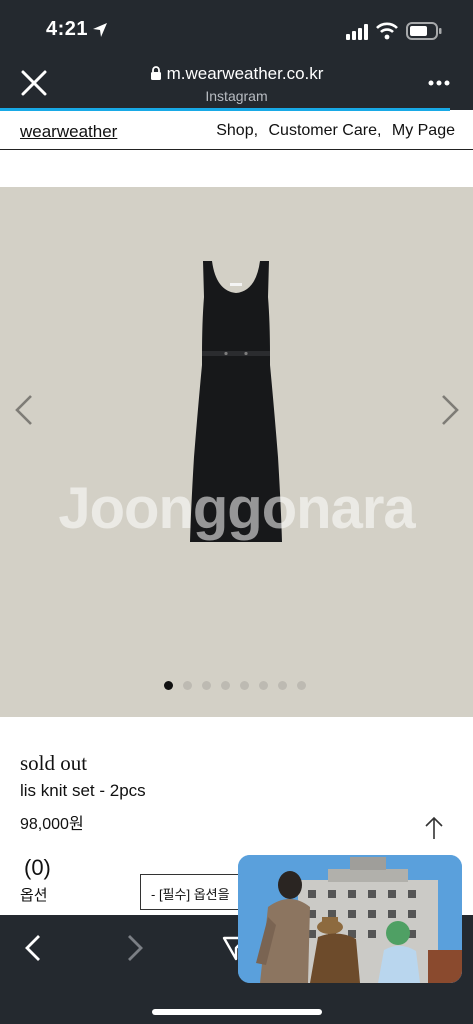 This screenshot has width=473, height=1024. What do you see at coordinates (34, 895) in the screenshot?
I see `option-label: 옵션` at bounding box center [34, 895].